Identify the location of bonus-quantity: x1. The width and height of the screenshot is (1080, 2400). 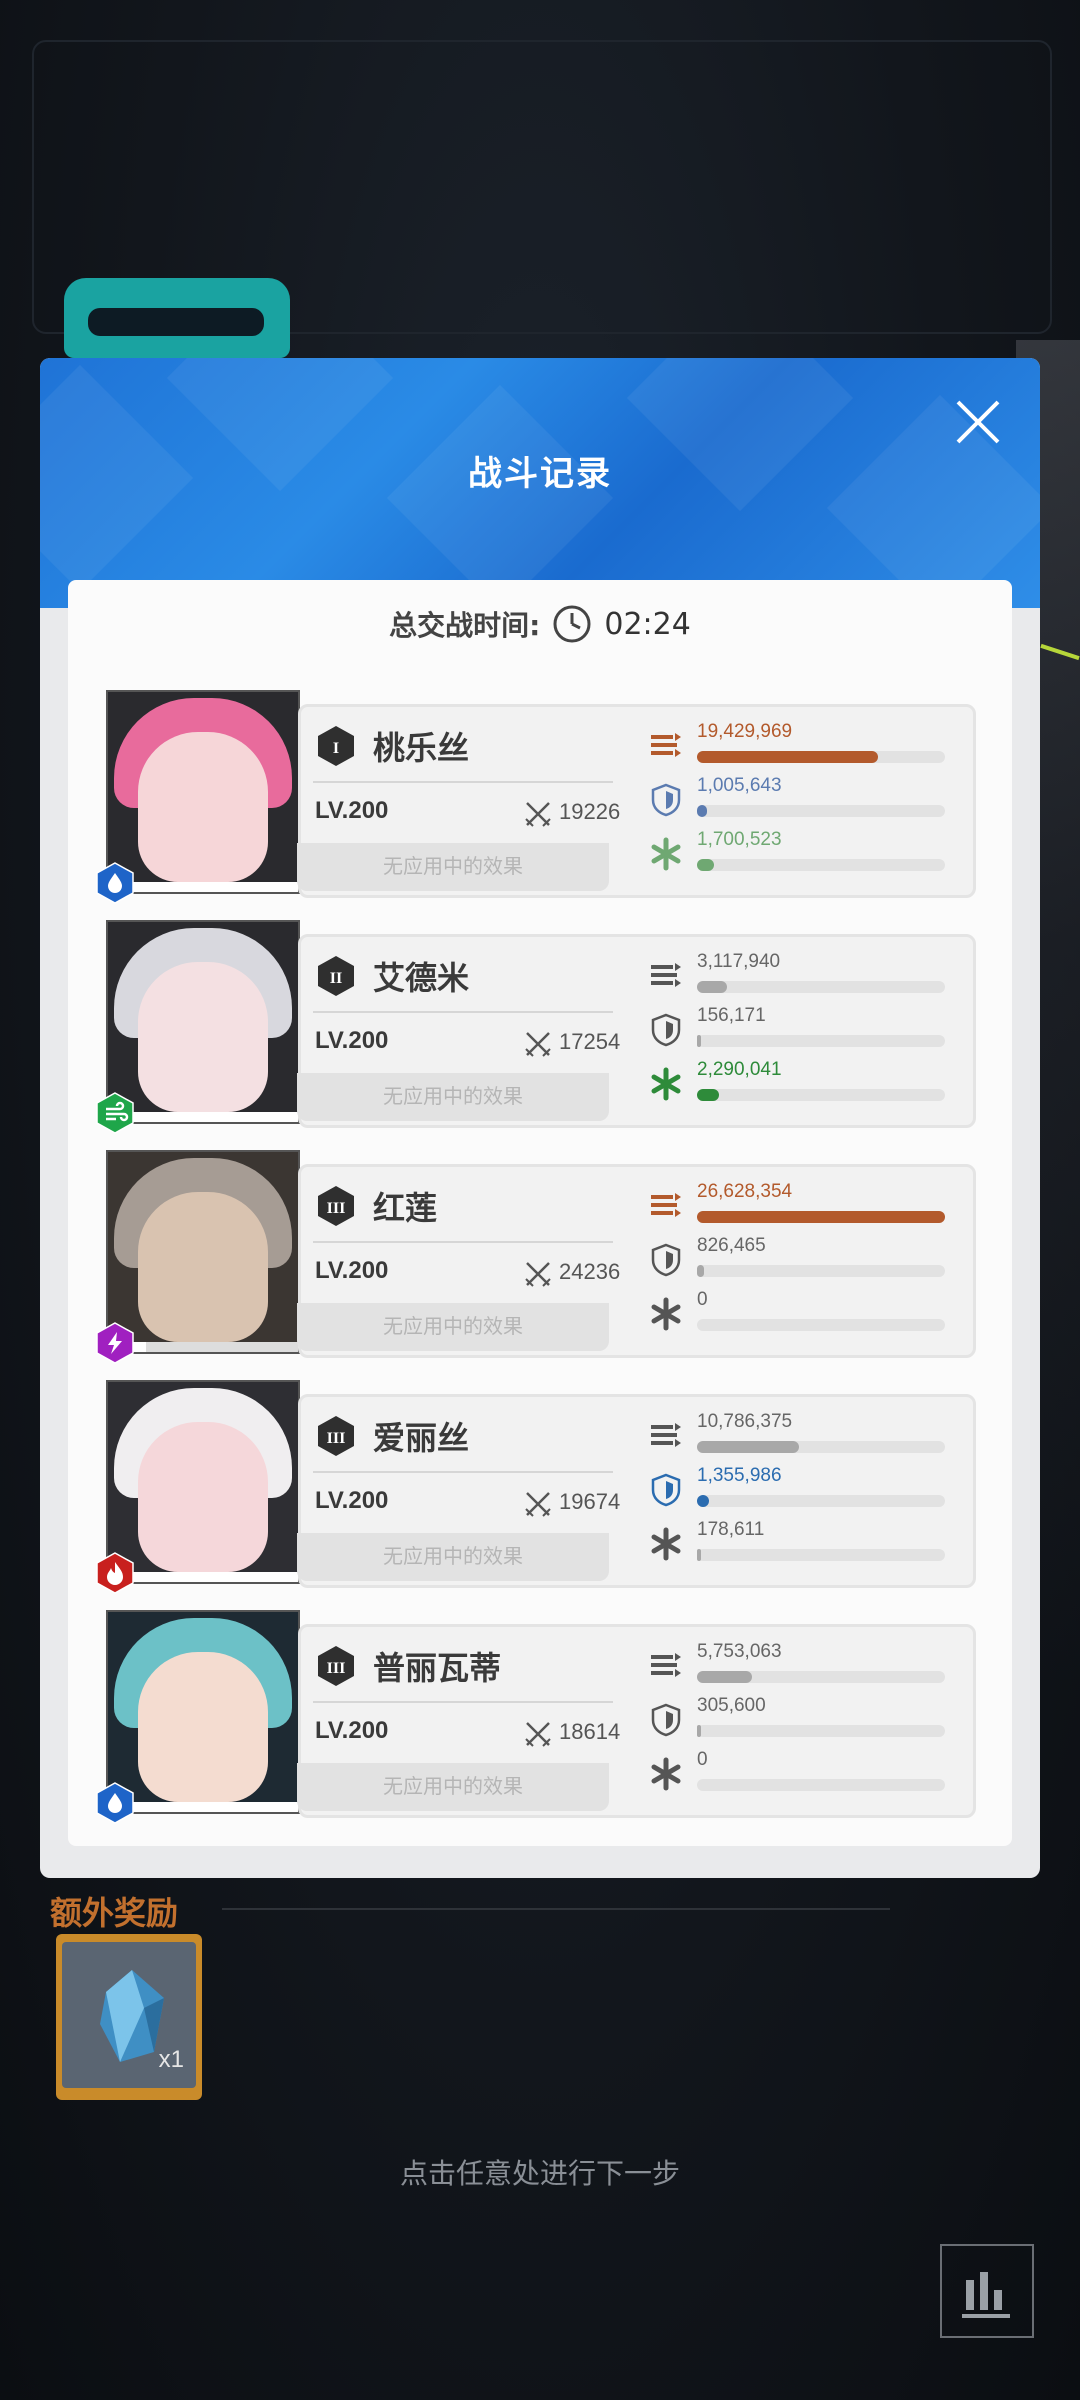
(171, 2059).